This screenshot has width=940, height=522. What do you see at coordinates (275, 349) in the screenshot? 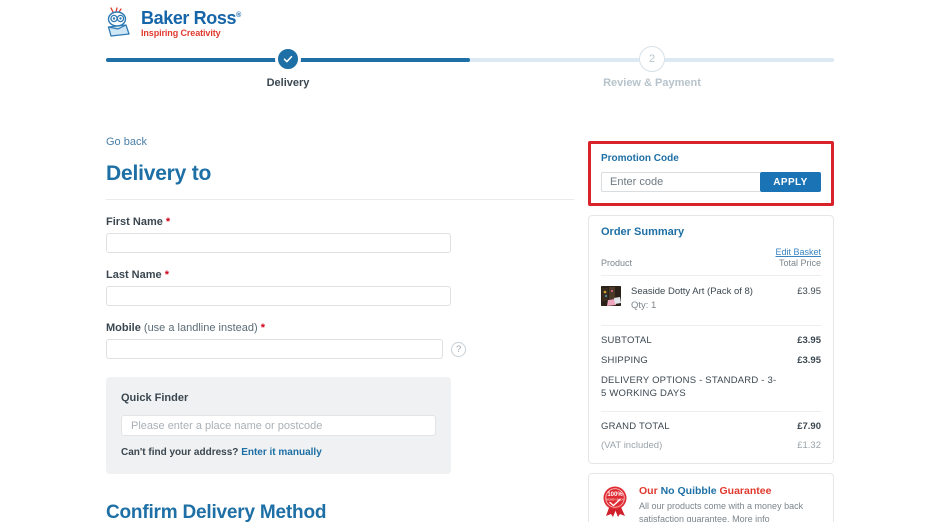
I see `mobile-input` at bounding box center [275, 349].